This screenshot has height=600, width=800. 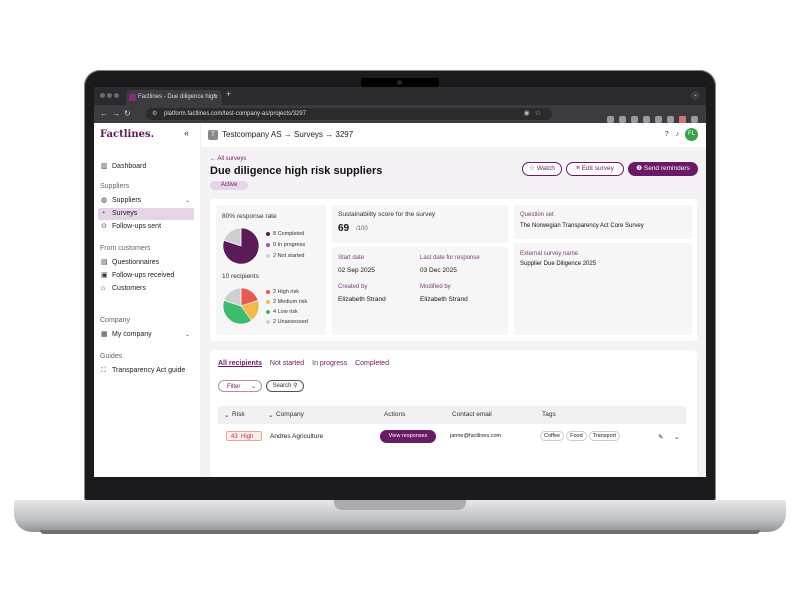 I want to click on sidebar-item-dashboard: ▥ Dashboard, so click(x=146, y=167).